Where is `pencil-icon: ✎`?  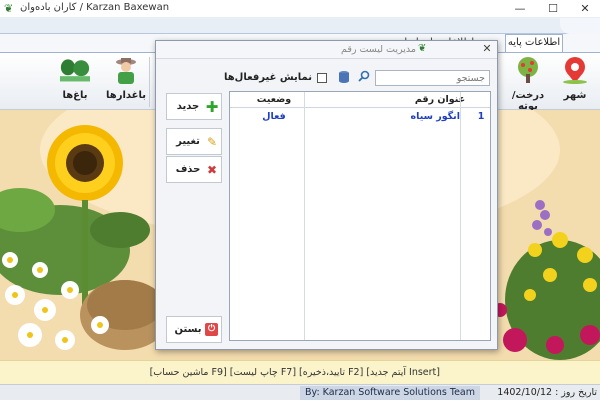 pencil-icon: ✎ is located at coordinates (212, 142).